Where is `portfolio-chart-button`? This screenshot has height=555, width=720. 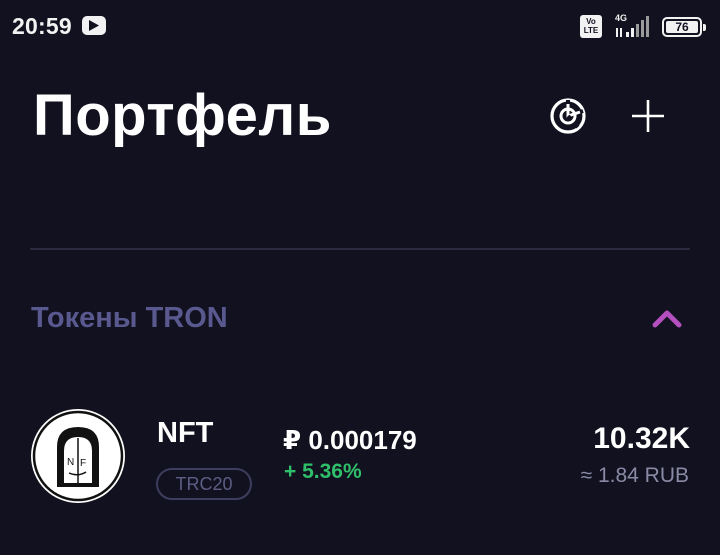 portfolio-chart-button is located at coordinates (568, 116).